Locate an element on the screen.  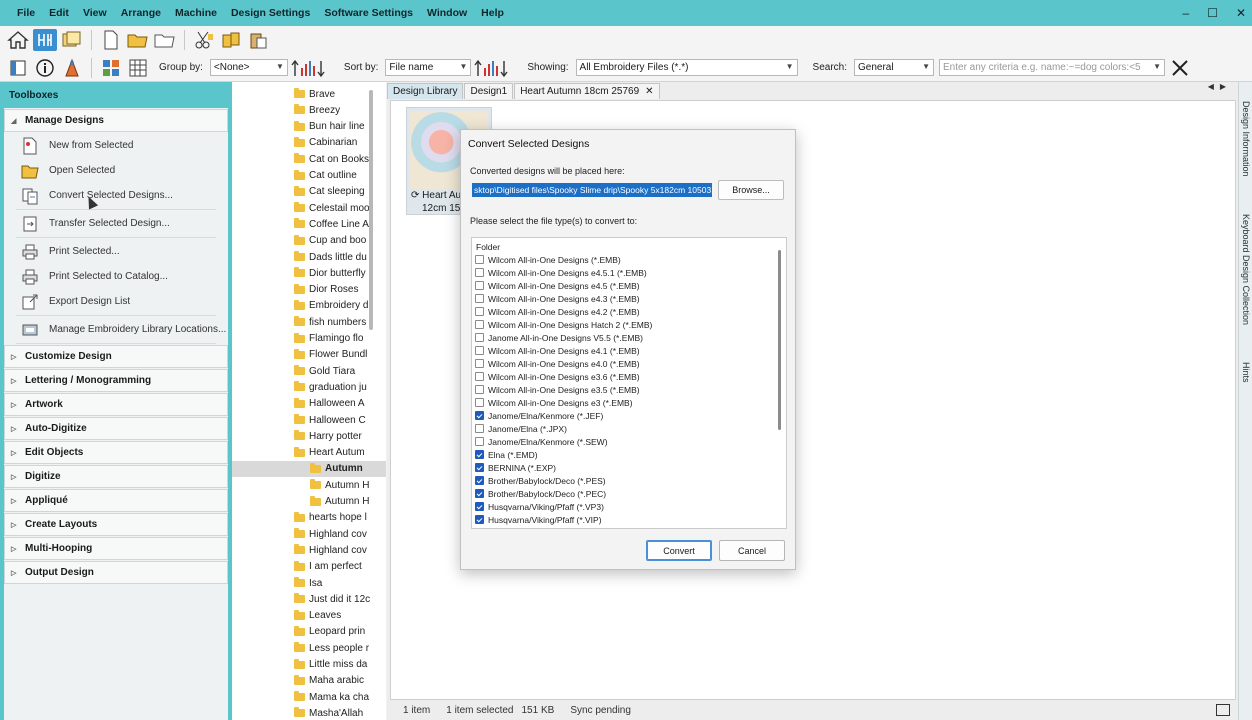
group-sort-direction-icon is located at coordinates (313, 68).